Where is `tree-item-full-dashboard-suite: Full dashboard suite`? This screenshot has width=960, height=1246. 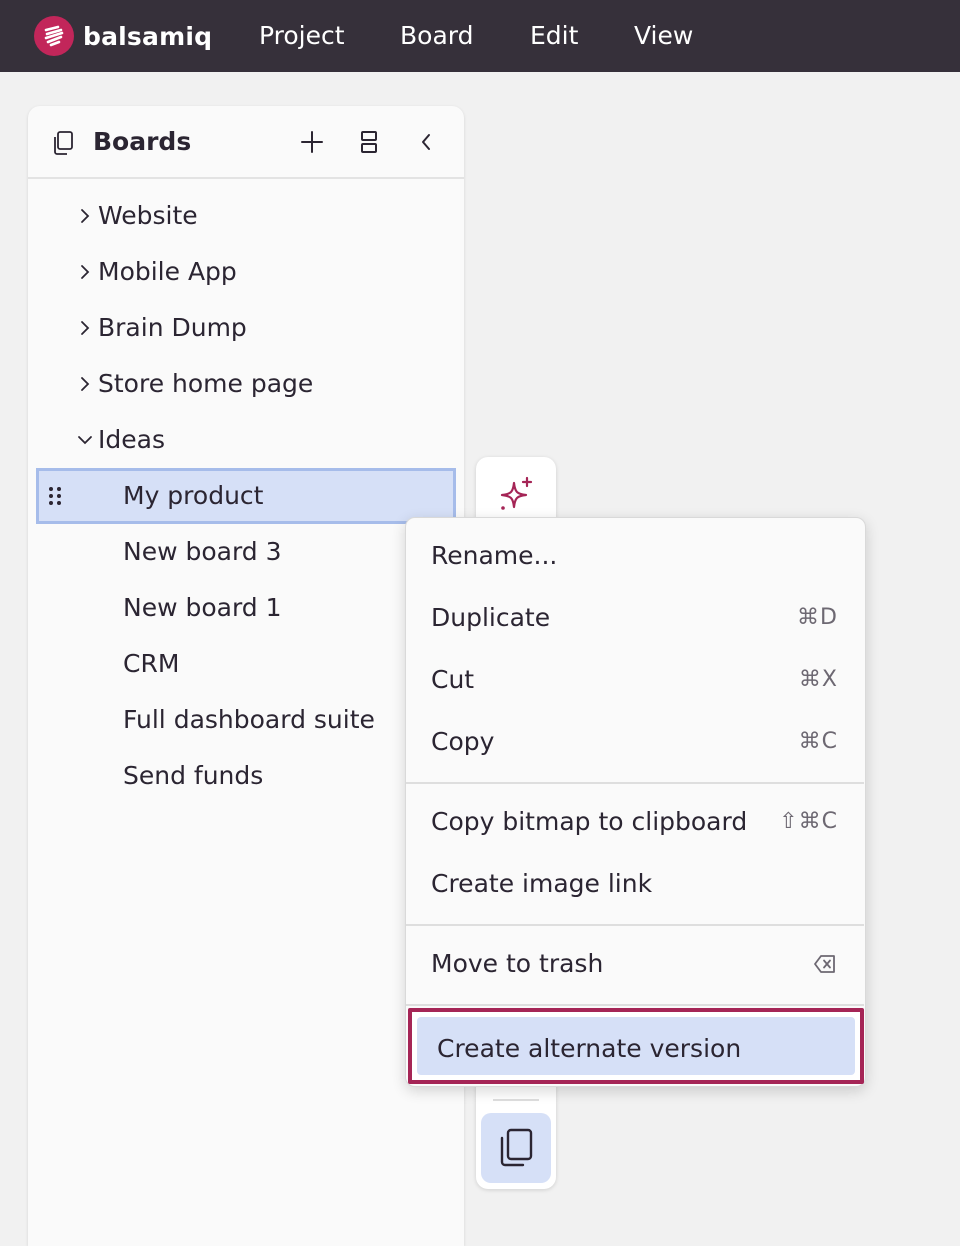
tree-item-full-dashboard-suite: Full dashboard suite is located at coordinates (246, 720).